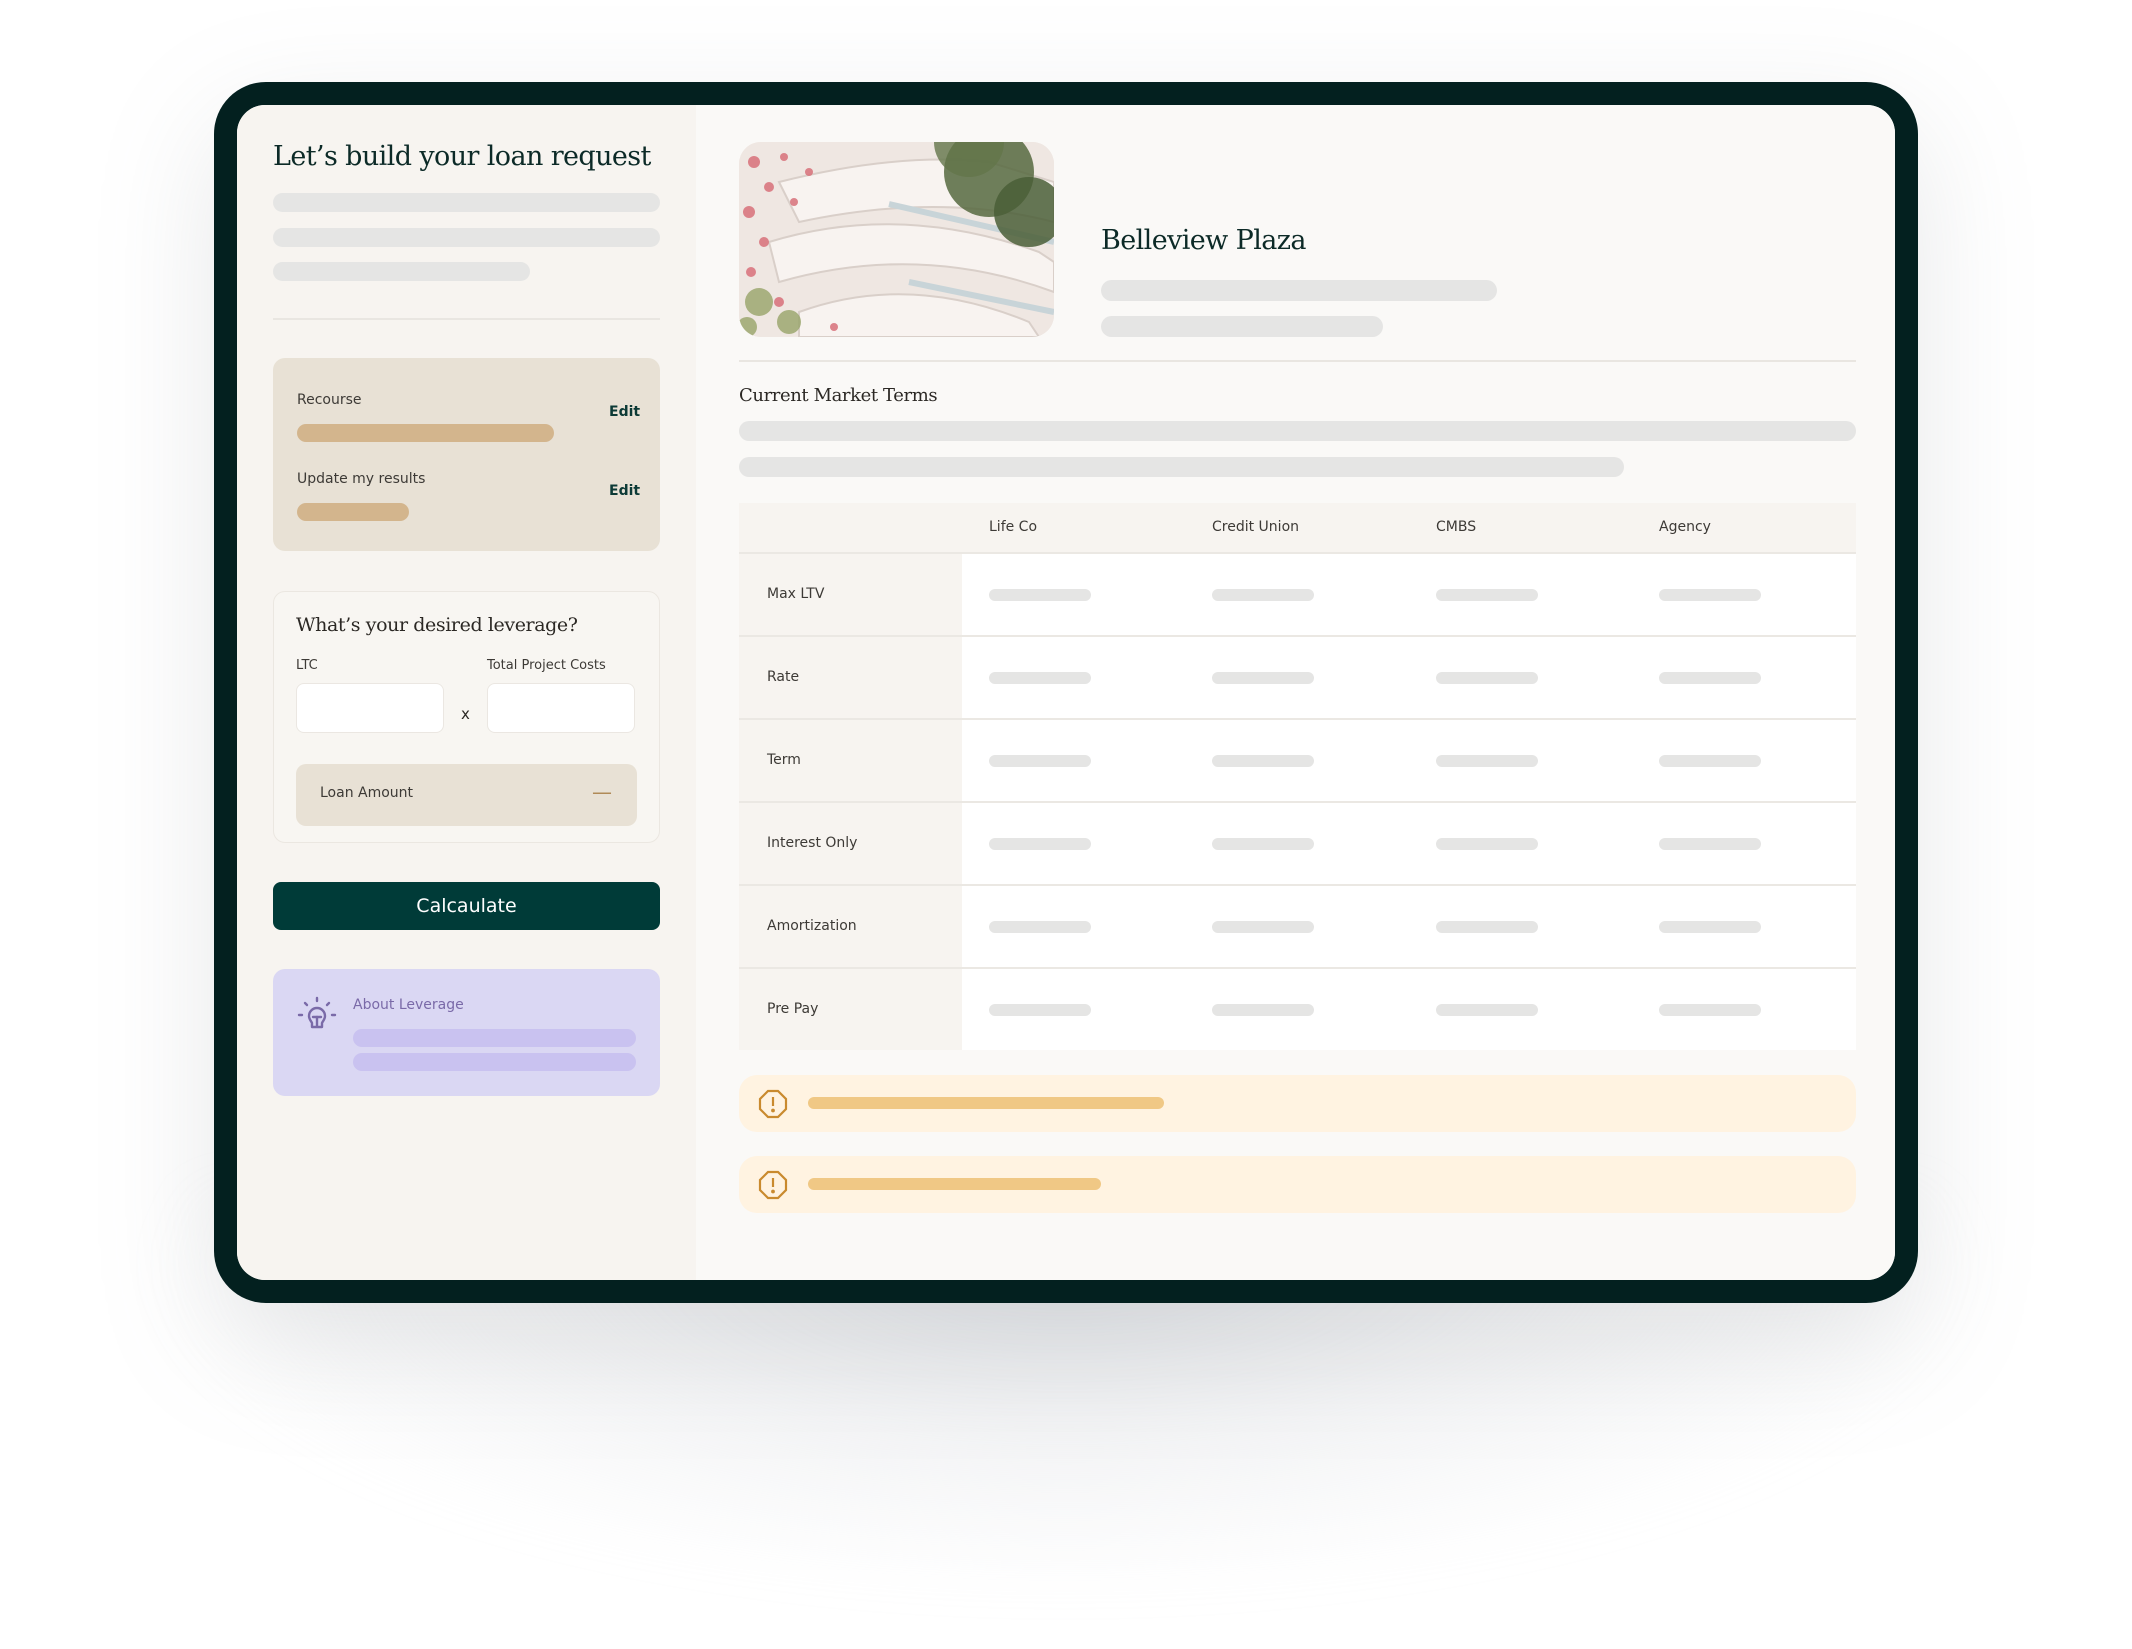 The width and height of the screenshot is (2132, 1649). I want to click on table-row: Amortization, so click(1297, 927).